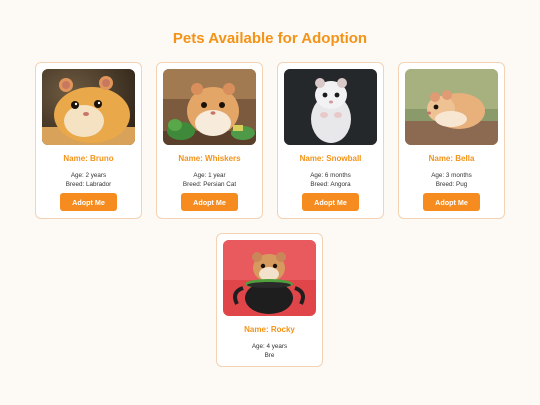  Describe the element at coordinates (209, 158) in the screenshot. I see `pet-name: Name: Whiskers` at that location.